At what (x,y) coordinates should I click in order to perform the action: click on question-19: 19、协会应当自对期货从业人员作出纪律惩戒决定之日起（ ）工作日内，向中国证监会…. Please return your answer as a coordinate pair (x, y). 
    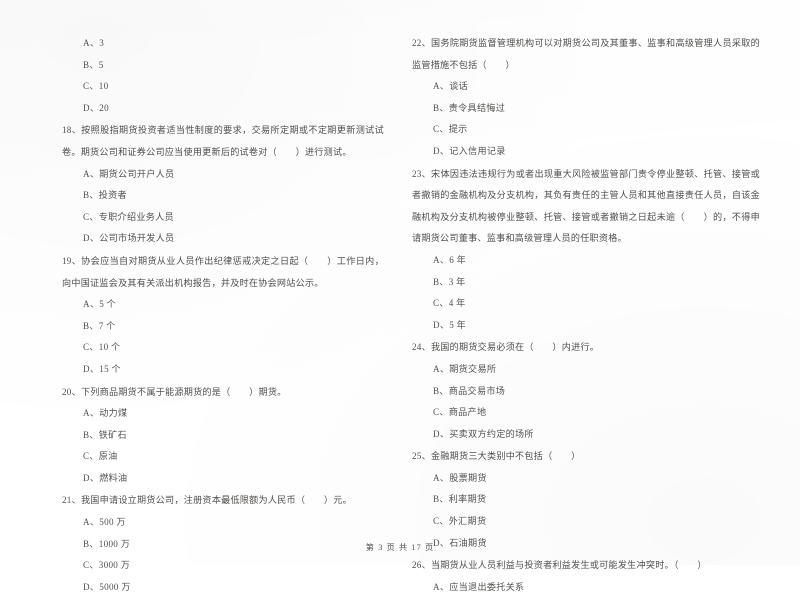
    Looking at the image, I should click on (223, 316).